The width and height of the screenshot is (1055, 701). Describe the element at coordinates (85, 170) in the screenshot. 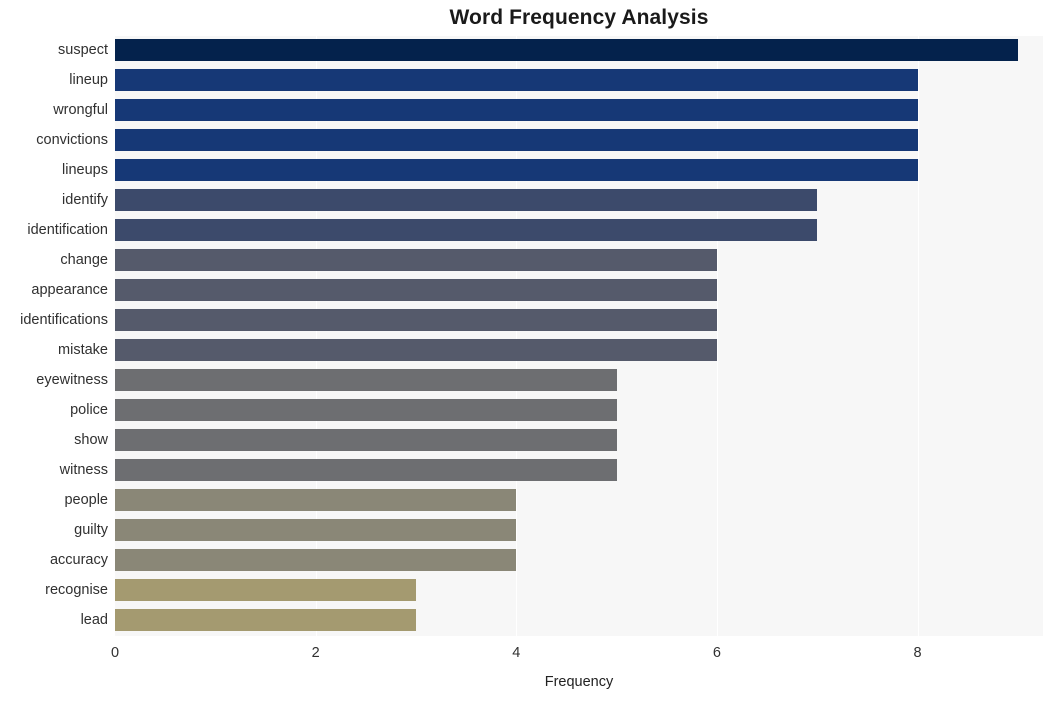

I see `y-tick-label: lineups` at that location.